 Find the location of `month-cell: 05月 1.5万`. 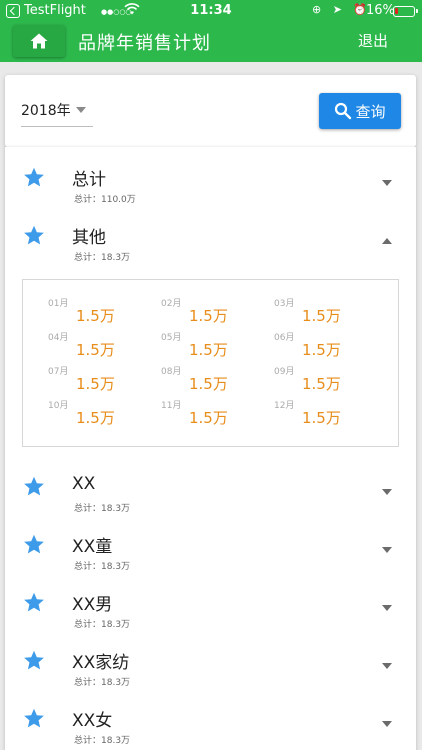

month-cell: 05月 1.5万 is located at coordinates (217, 347).